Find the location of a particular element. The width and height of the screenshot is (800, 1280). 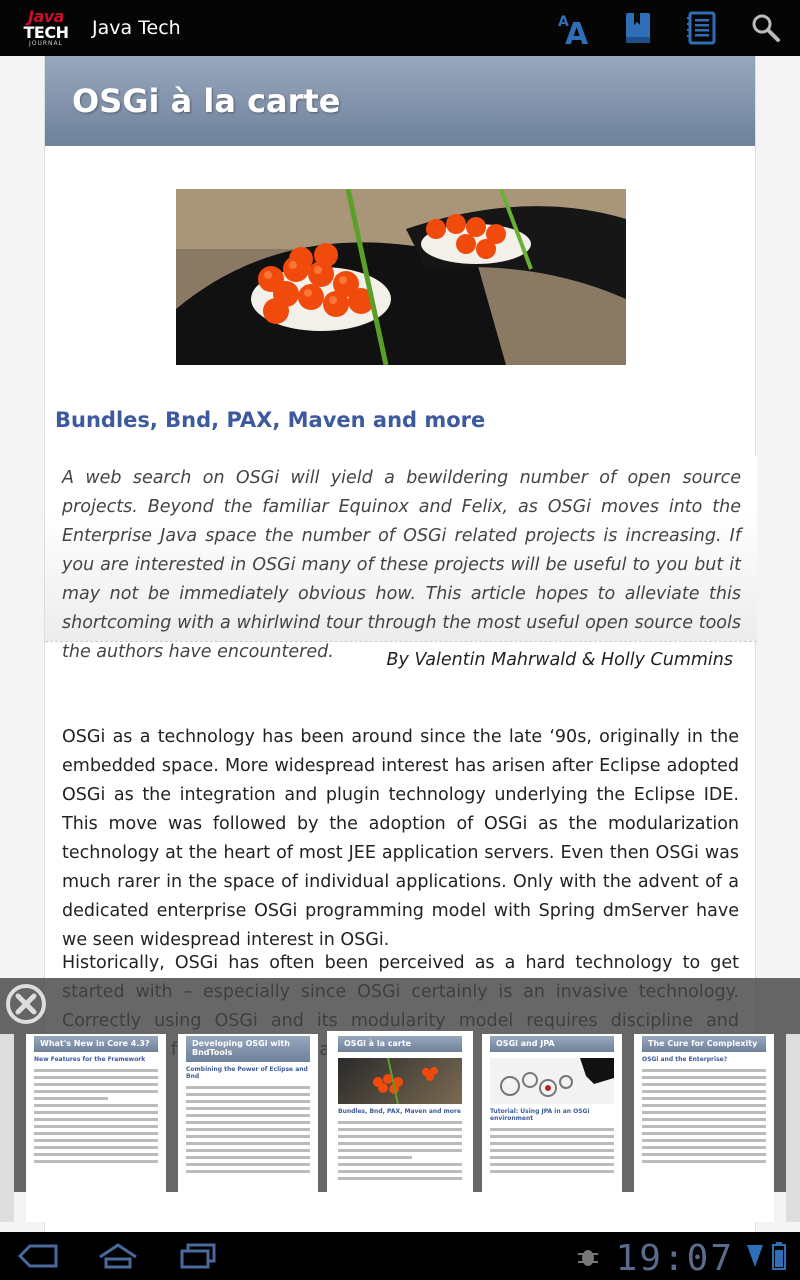

article-title: OSGi à la carte is located at coordinates (206, 101).